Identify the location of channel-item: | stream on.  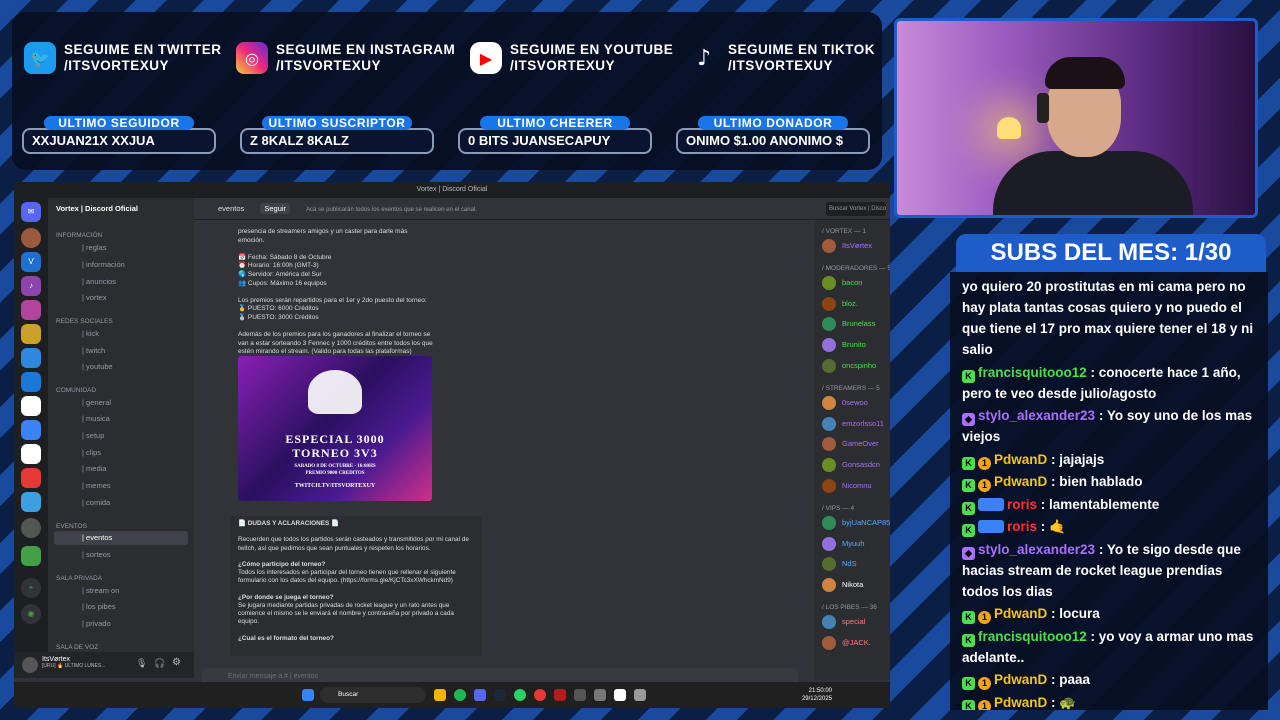
(121, 591).